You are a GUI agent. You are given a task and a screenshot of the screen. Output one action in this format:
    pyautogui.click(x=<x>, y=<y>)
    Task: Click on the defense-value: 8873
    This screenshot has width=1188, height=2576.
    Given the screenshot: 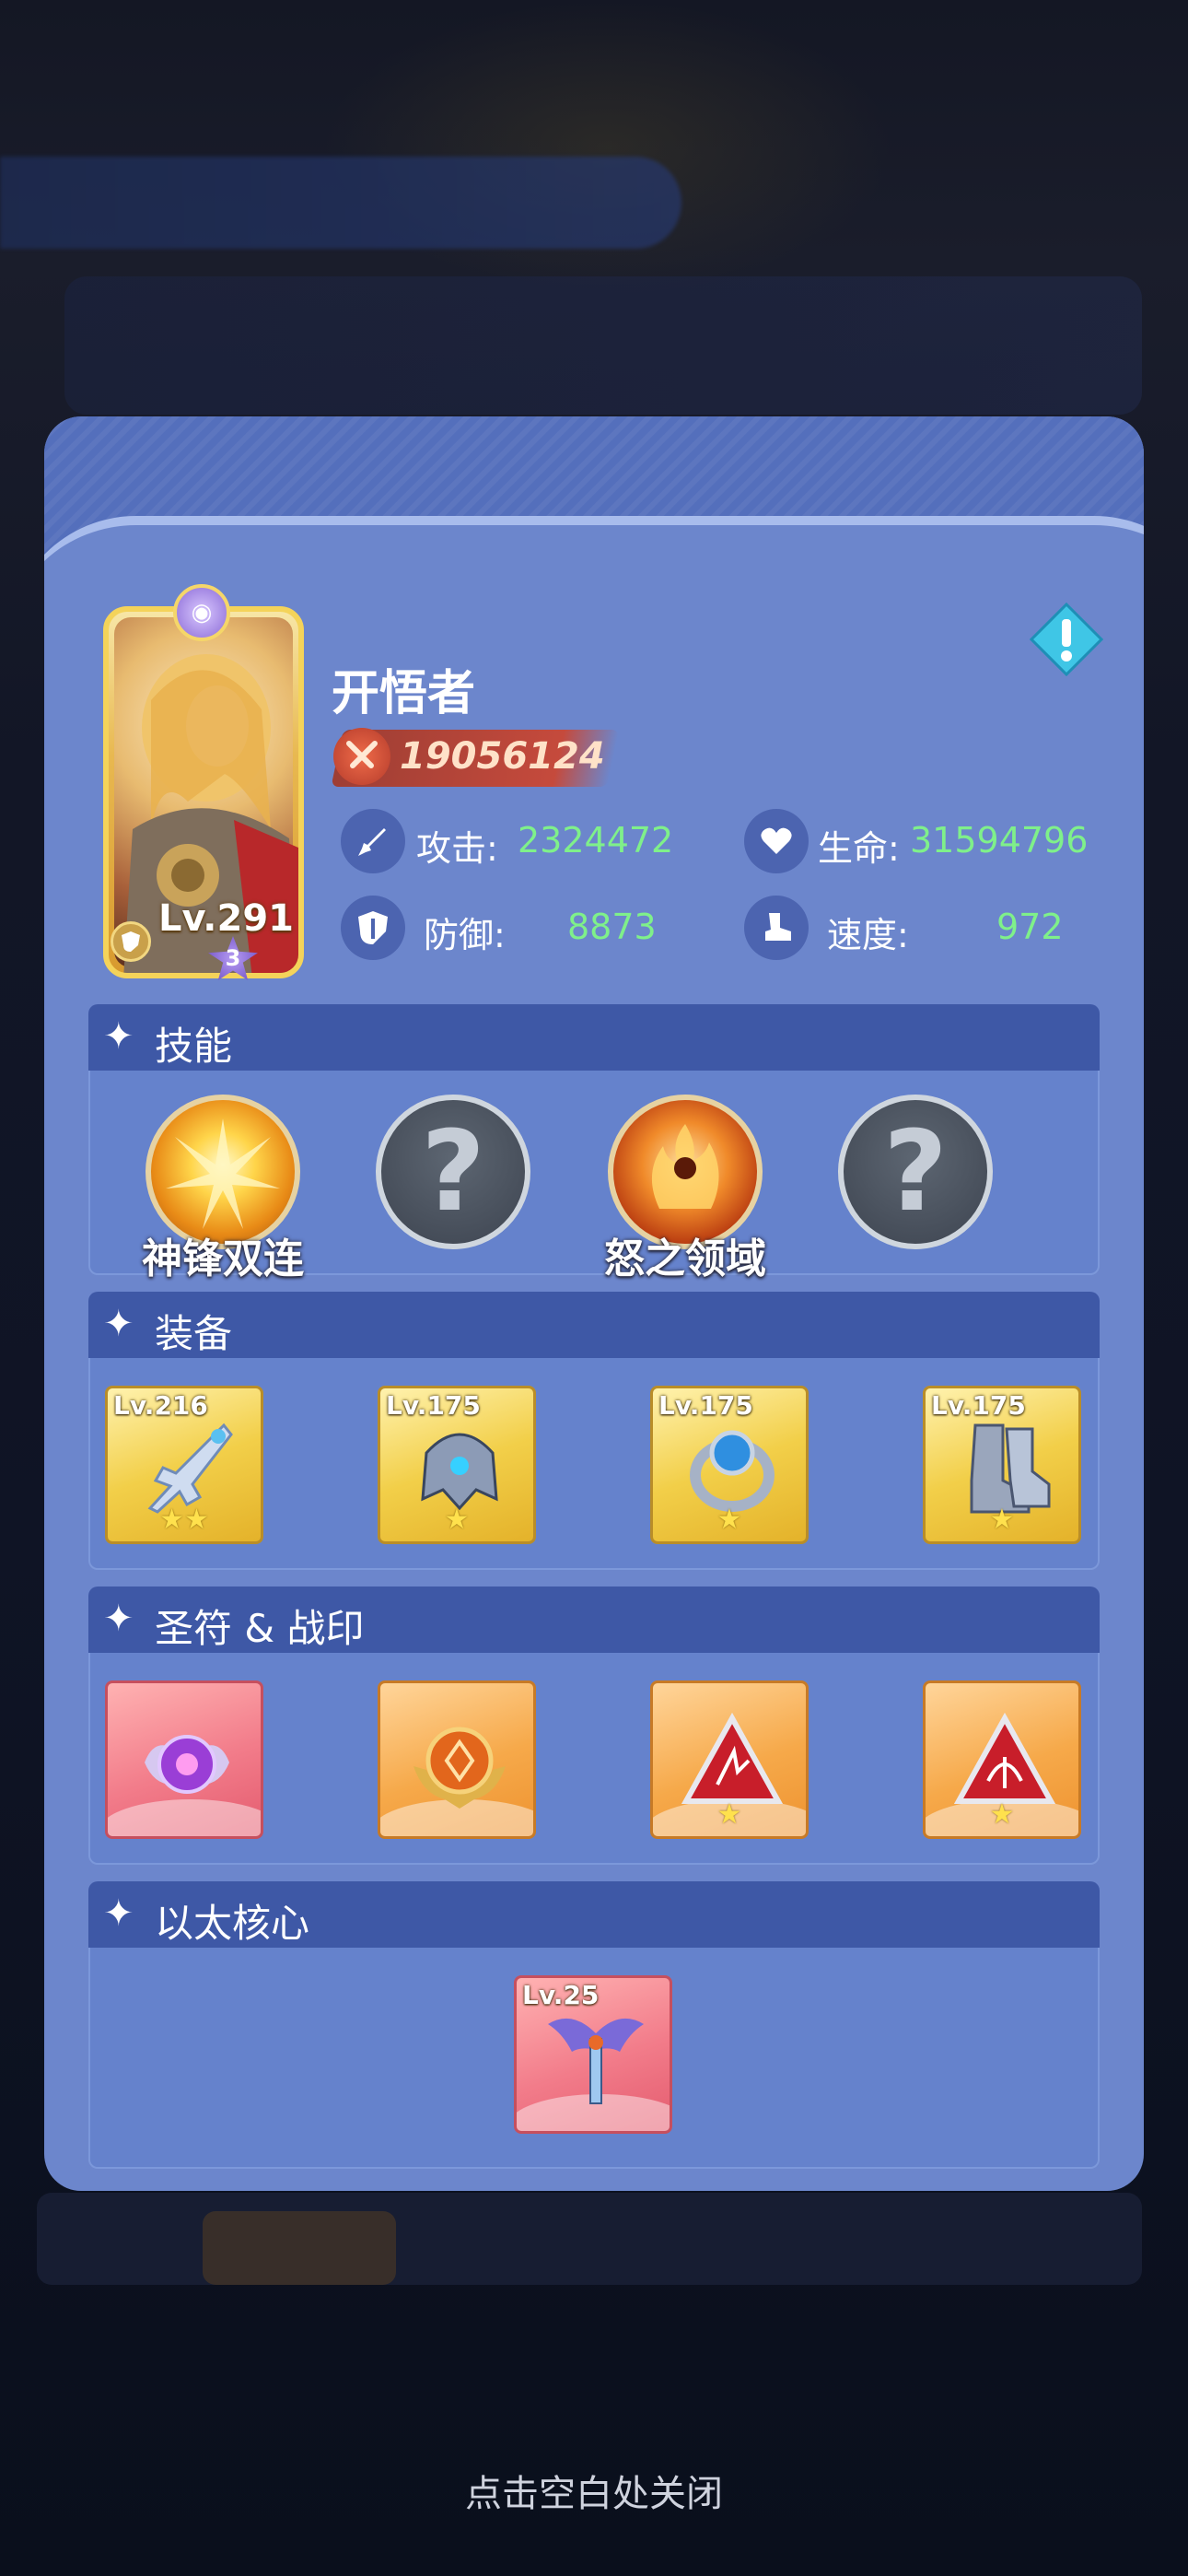 What is the action you would take?
    pyautogui.click(x=612, y=927)
    